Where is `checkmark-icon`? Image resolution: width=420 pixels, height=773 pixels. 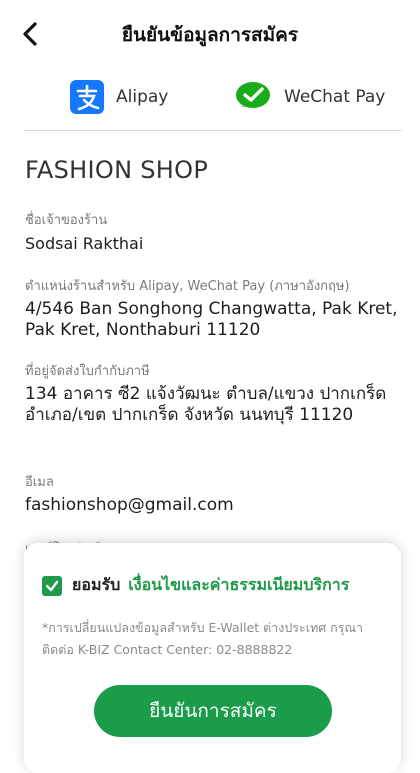
checkmark-icon is located at coordinates (52, 585).